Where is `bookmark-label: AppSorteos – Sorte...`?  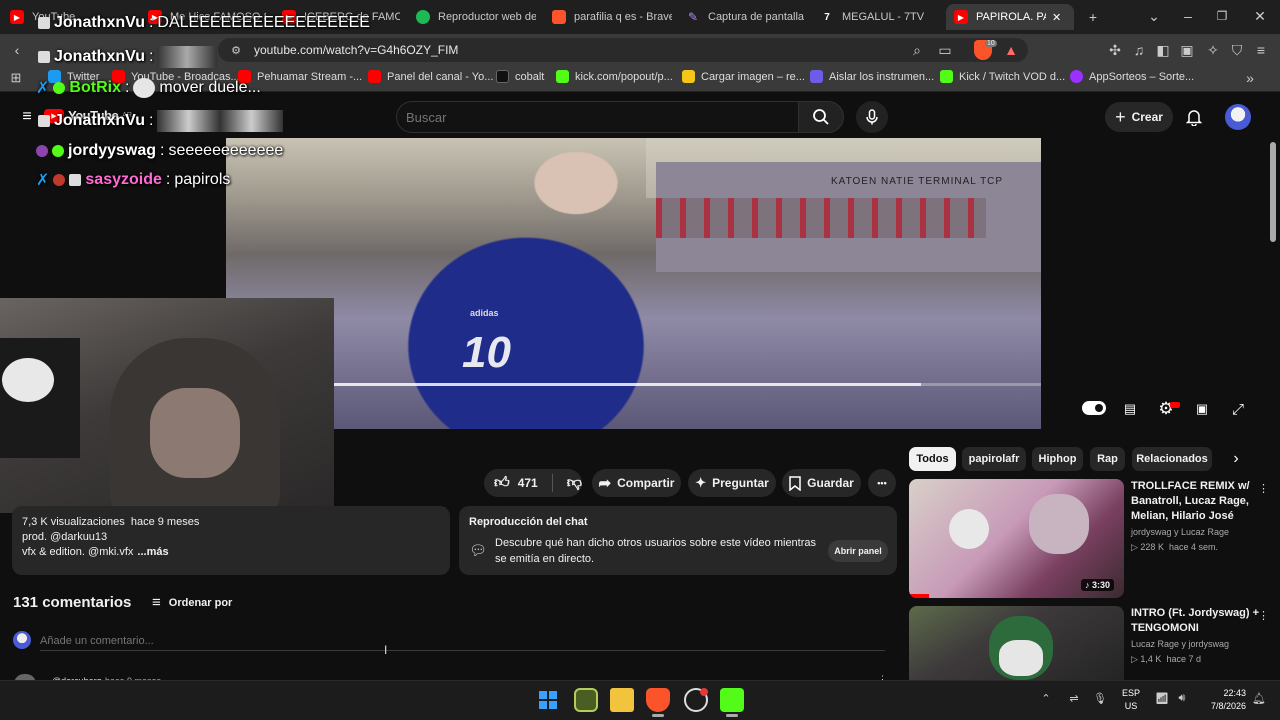
bookmark-label: AppSorteos – Sorte... is located at coordinates (1142, 76).